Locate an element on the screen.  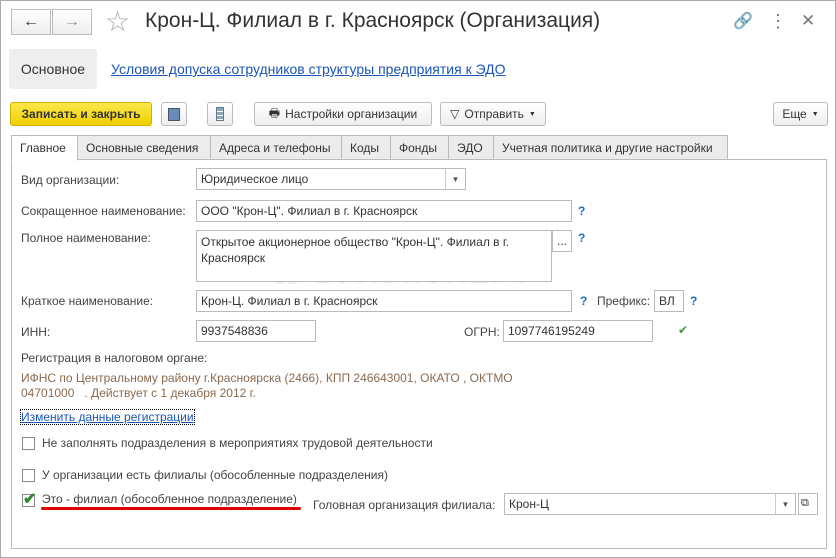
org-type-value: Юридическое лицо is located at coordinates (255, 179).